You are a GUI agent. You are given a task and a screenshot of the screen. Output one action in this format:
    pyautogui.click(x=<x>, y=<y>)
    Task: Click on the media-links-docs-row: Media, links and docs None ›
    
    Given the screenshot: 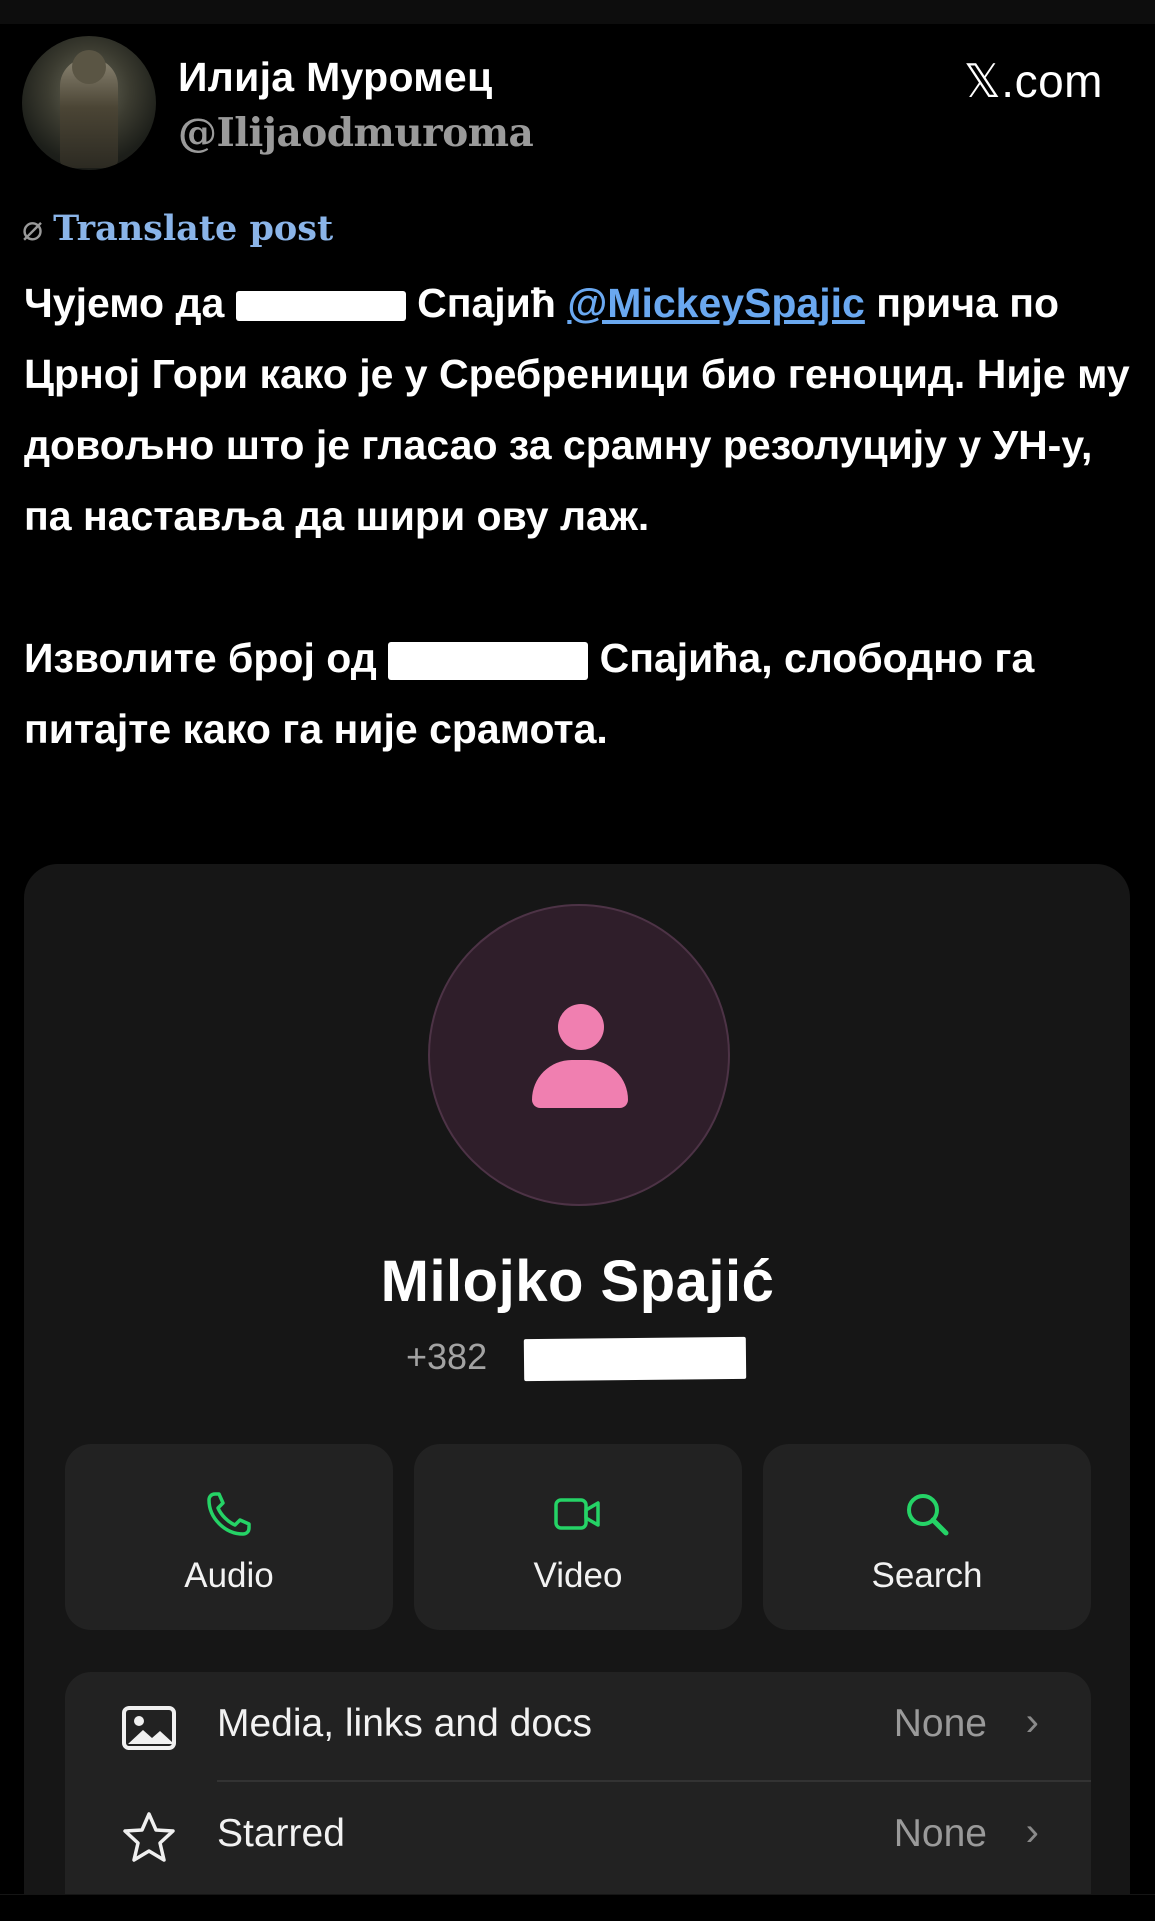 What is the action you would take?
    pyautogui.click(x=578, y=1727)
    